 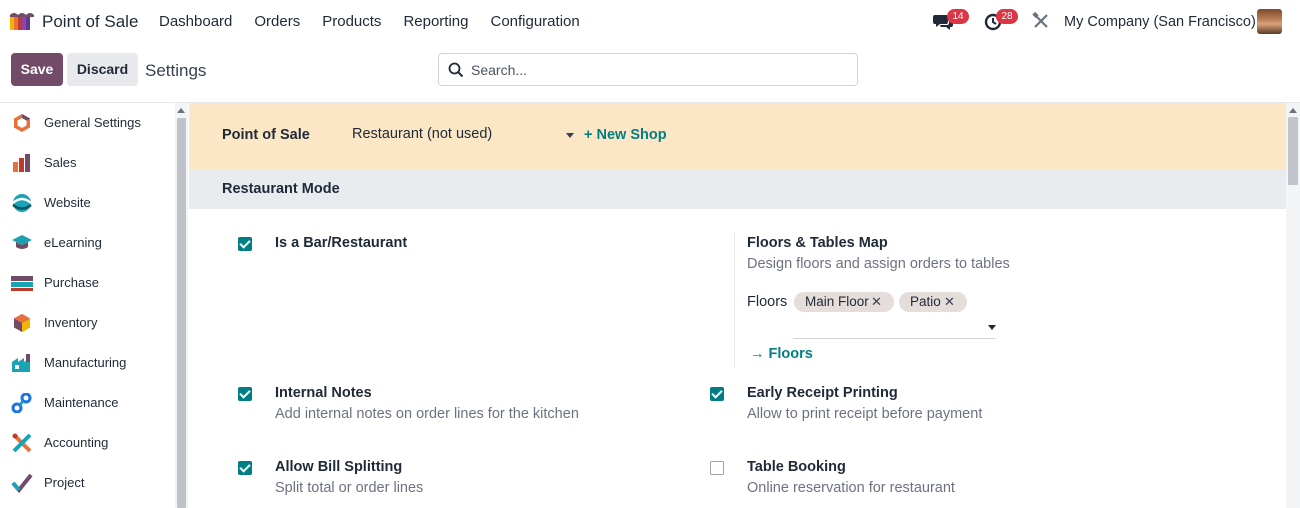 I want to click on menu-products: Products, so click(x=351, y=21).